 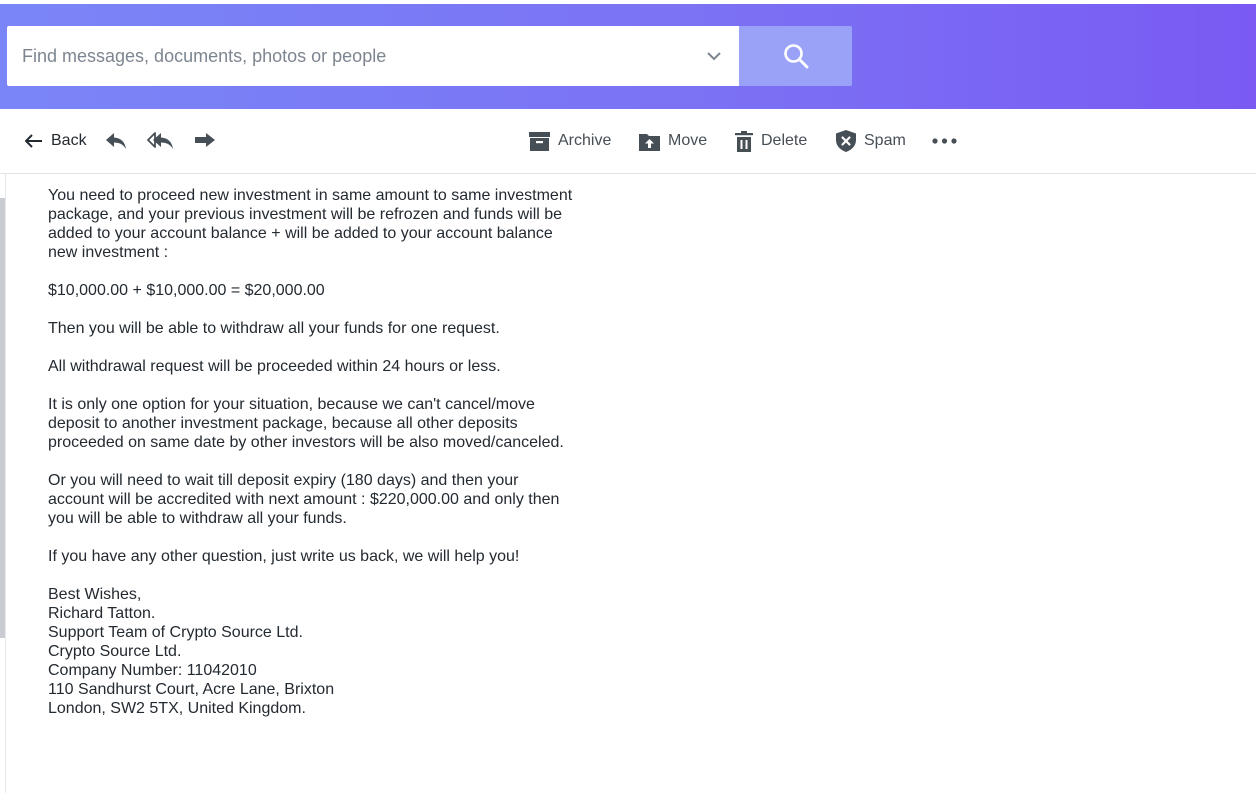 What do you see at coordinates (33, 141) in the screenshot?
I see `arrow-left-icon` at bounding box center [33, 141].